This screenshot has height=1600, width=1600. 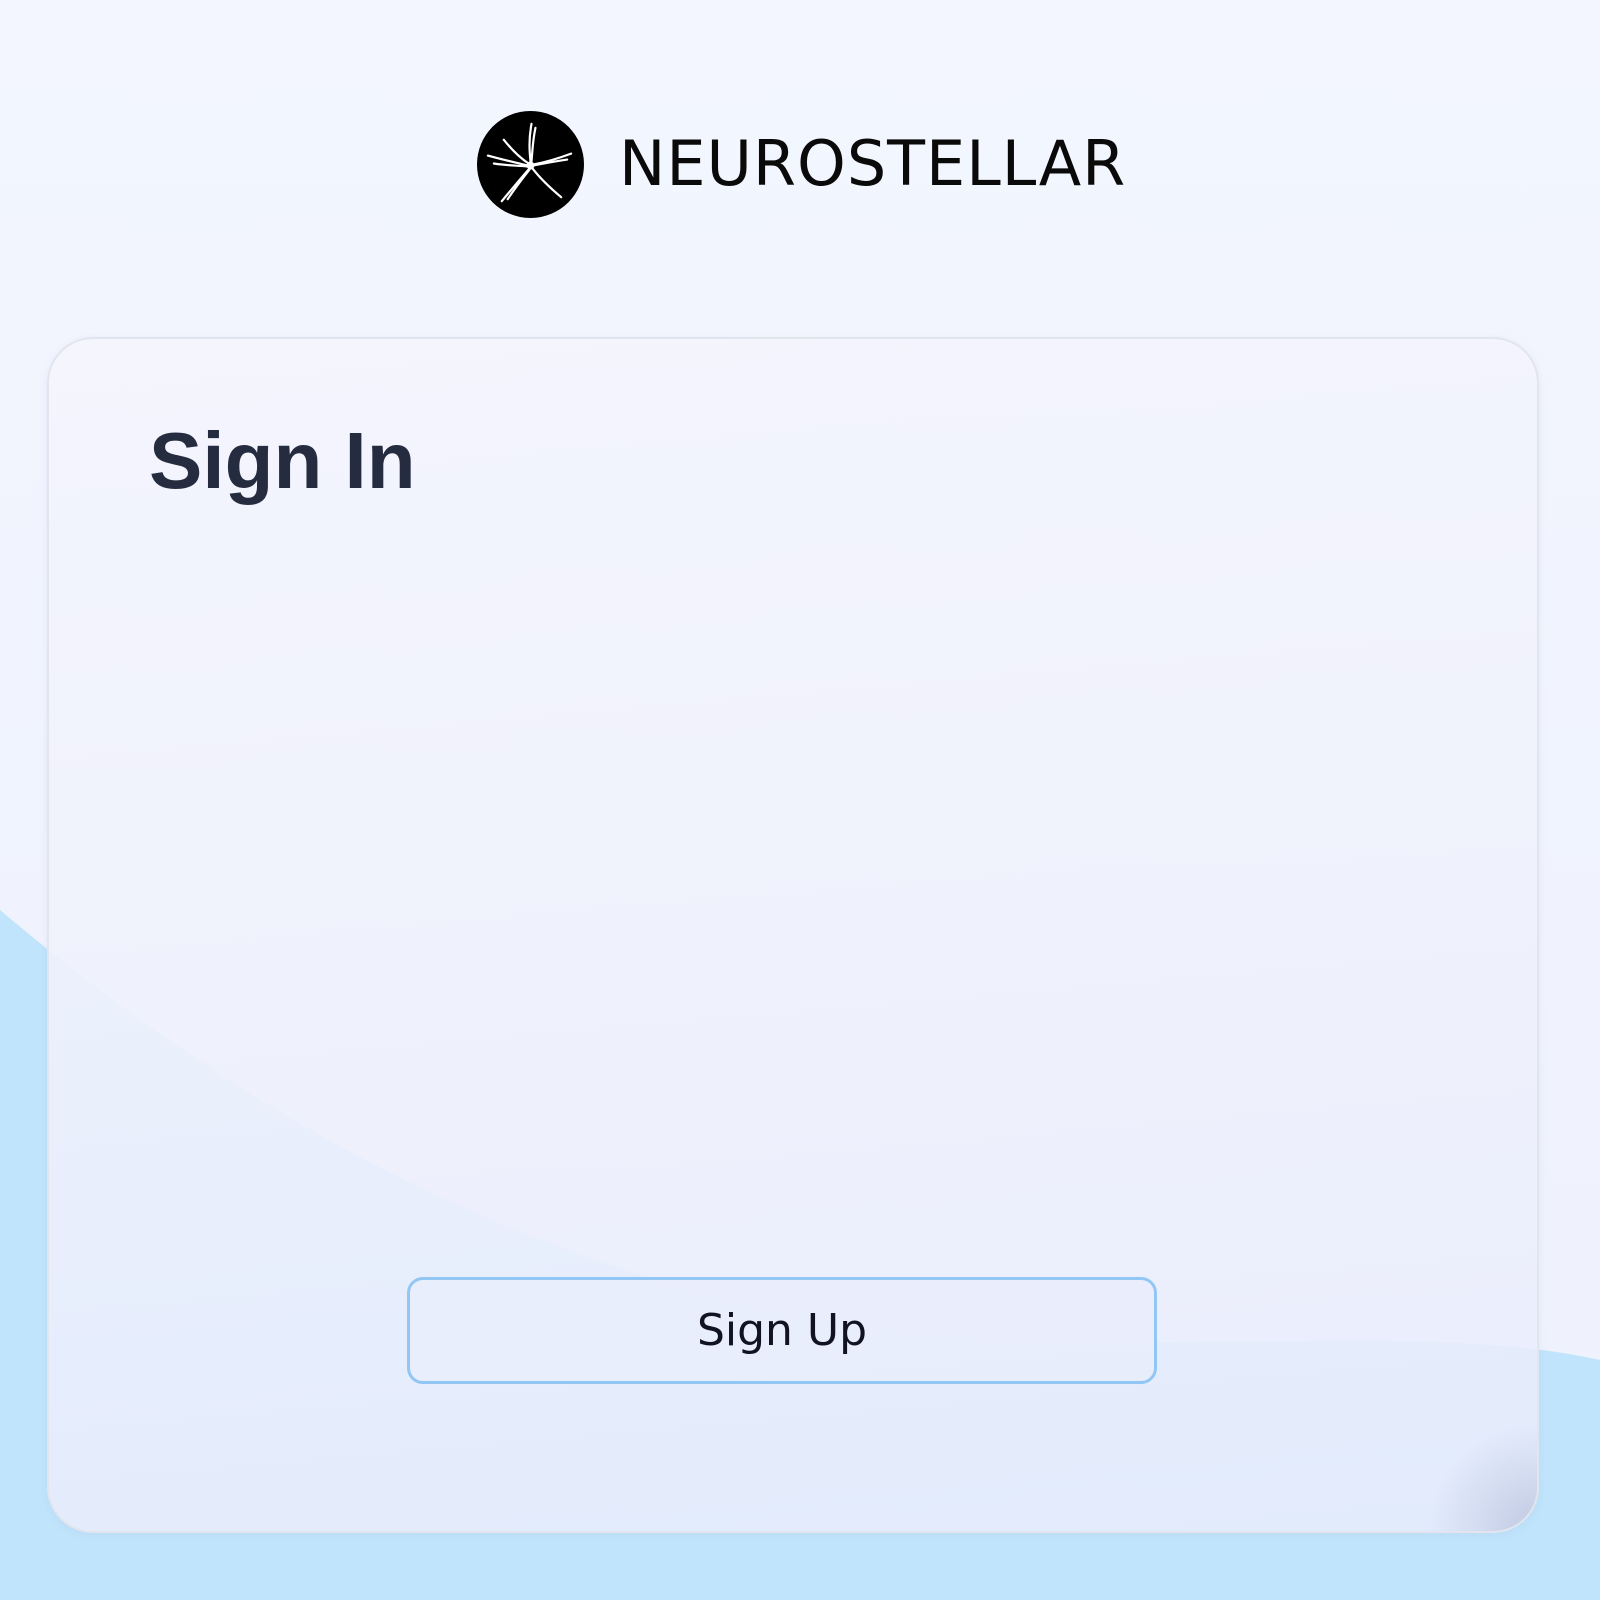 What do you see at coordinates (282, 460) in the screenshot?
I see `page-title: Sign In` at bounding box center [282, 460].